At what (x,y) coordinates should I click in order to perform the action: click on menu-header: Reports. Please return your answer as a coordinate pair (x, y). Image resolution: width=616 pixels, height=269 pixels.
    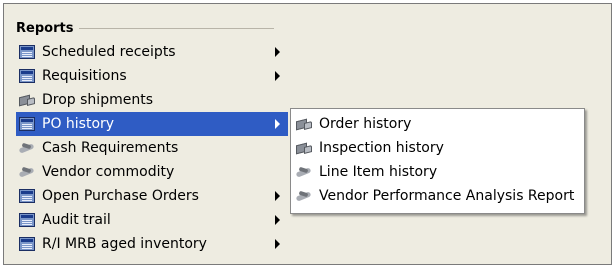
    Looking at the image, I should click on (145, 28).